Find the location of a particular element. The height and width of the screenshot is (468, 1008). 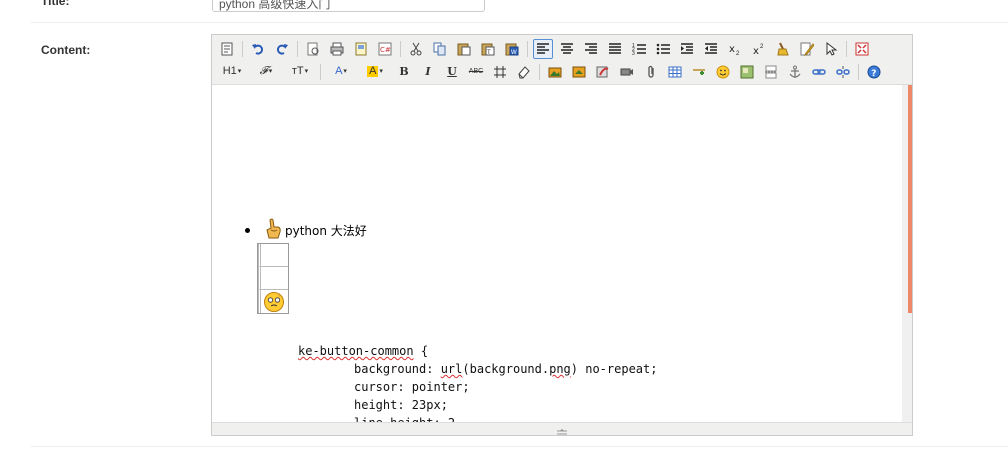

superscript-icon: x2 is located at coordinates (759, 49).